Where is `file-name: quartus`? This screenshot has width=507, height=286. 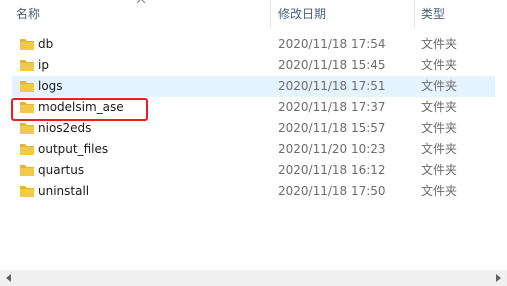
file-name: quartus is located at coordinates (61, 170).